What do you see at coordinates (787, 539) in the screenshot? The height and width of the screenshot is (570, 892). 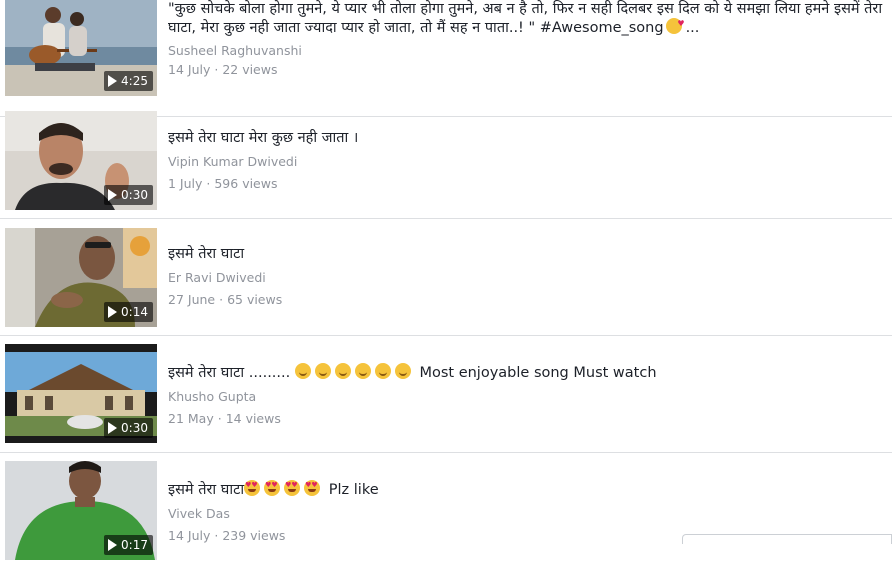 I see `chat-panel-edge` at bounding box center [787, 539].